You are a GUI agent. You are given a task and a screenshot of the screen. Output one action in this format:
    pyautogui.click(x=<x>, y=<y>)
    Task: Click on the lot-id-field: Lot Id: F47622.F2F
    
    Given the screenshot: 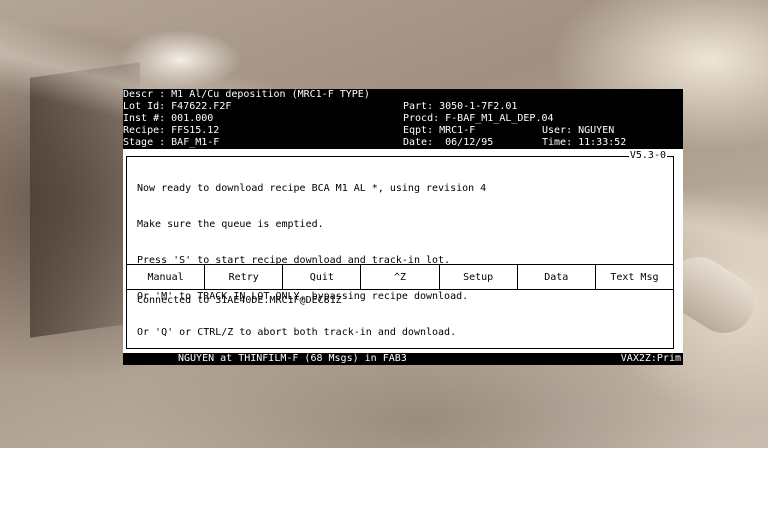 What is the action you would take?
    pyautogui.click(x=177, y=106)
    